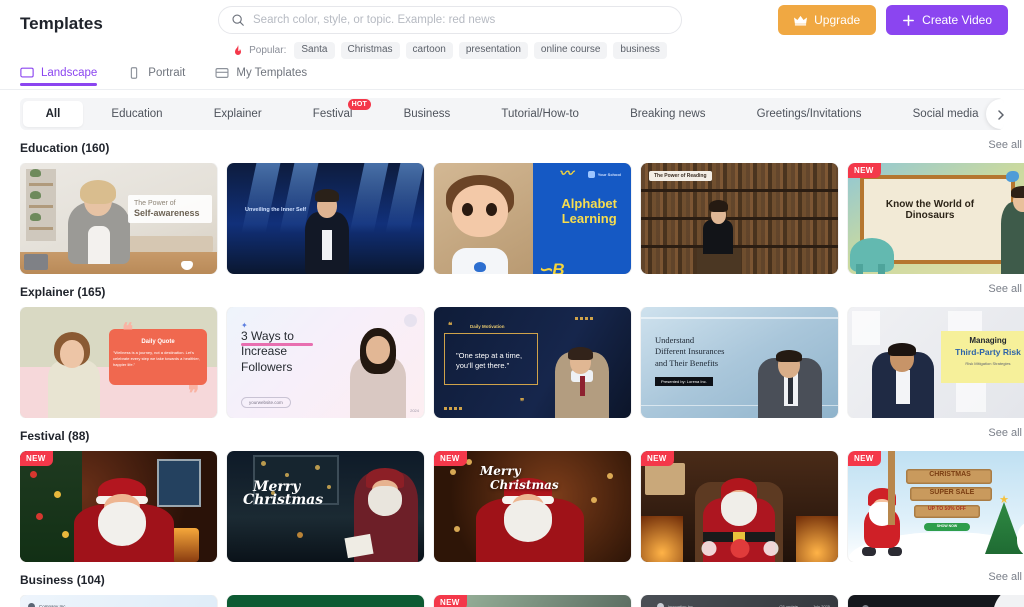 The width and height of the screenshot is (1024, 607). I want to click on card-art-text: UP TO 50% OFF, so click(947, 509).